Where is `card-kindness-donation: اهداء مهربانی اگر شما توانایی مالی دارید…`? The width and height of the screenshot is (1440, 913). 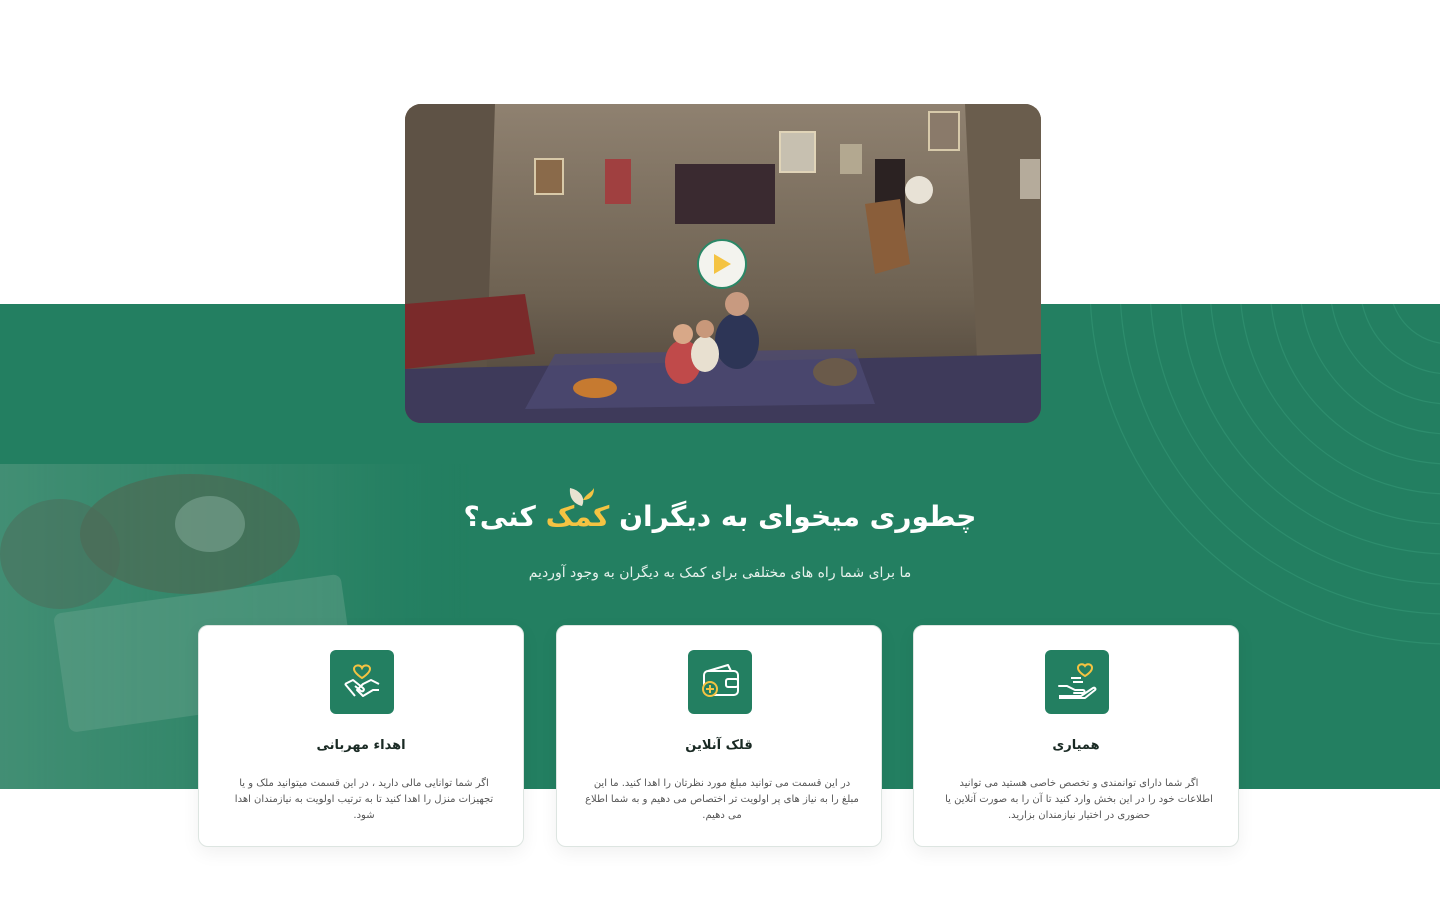 card-kindness-donation: اهداء مهربانی اگر شما توانایی مالی دارید… is located at coordinates (361, 736).